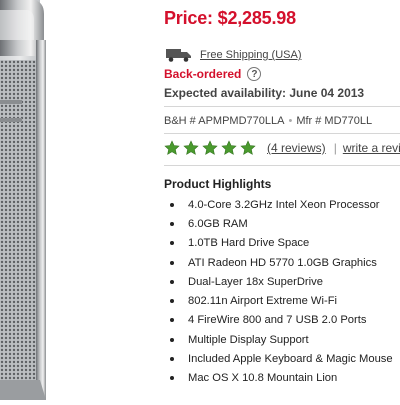 The image size is (400, 405). What do you see at coordinates (224, 121) in the screenshot?
I see `bh-sku: B&H # APMPMD770LLA` at bounding box center [224, 121].